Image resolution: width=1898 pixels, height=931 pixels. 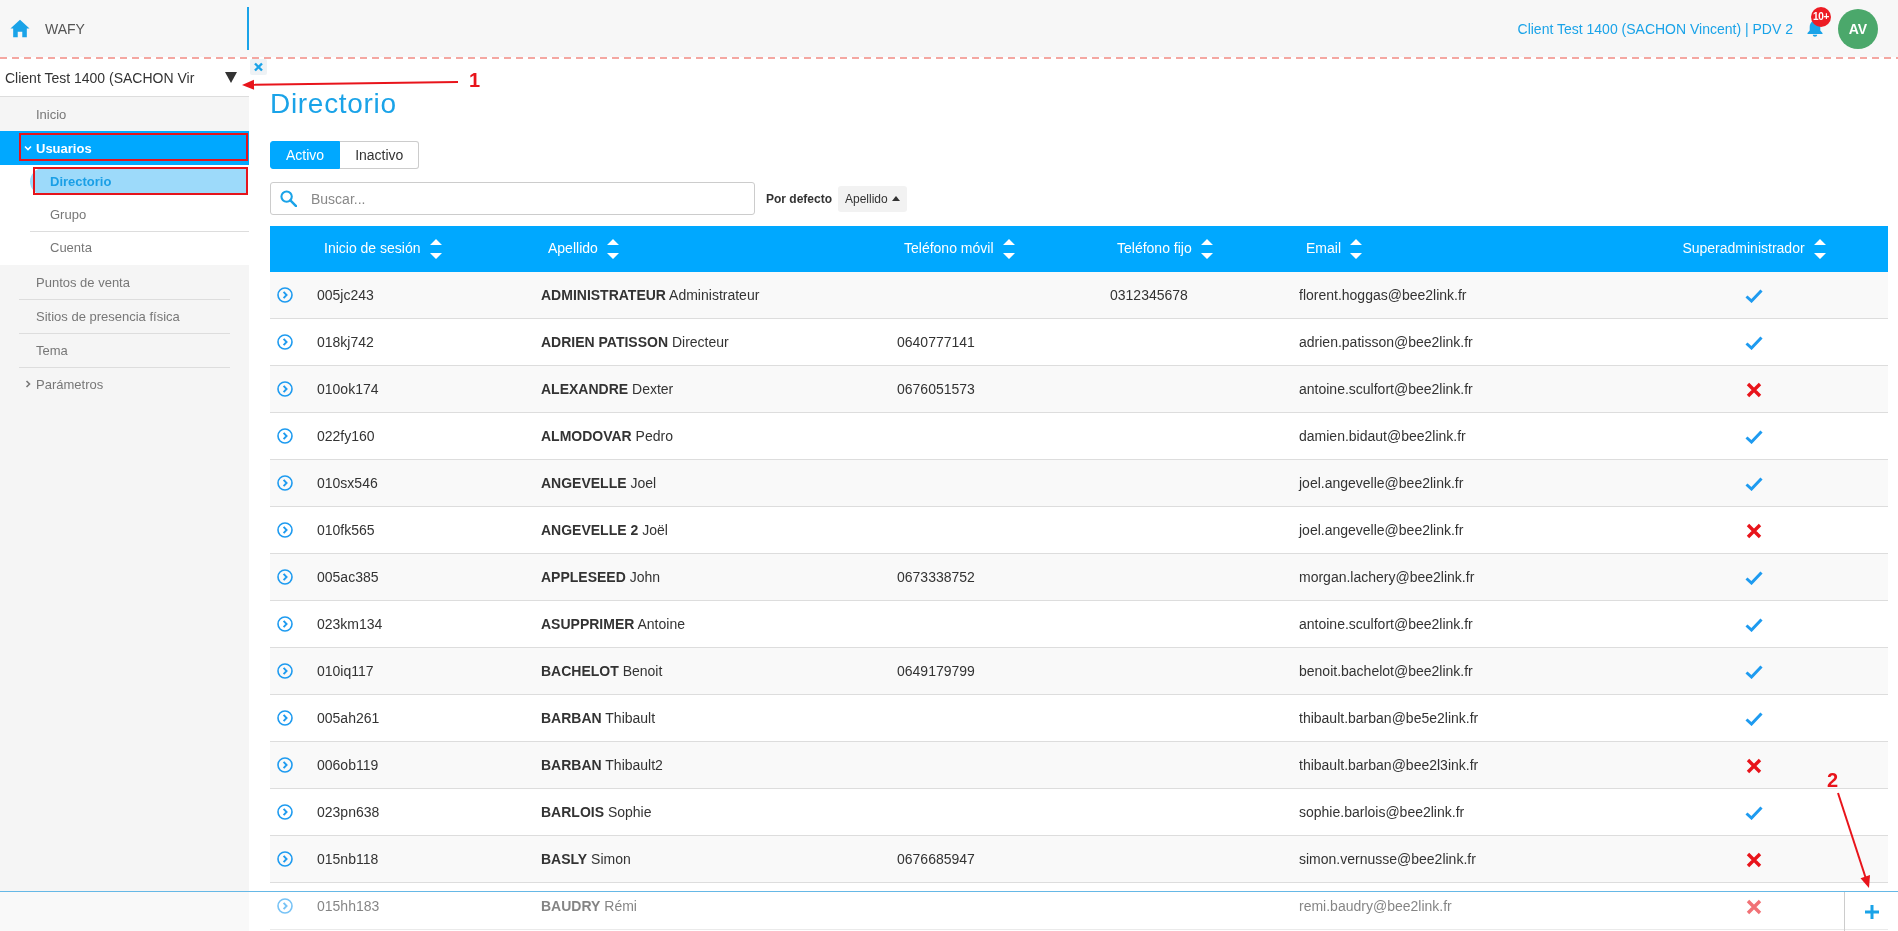 What do you see at coordinates (422, 765) in the screenshot?
I see `table-cell: 006ob119` at bounding box center [422, 765].